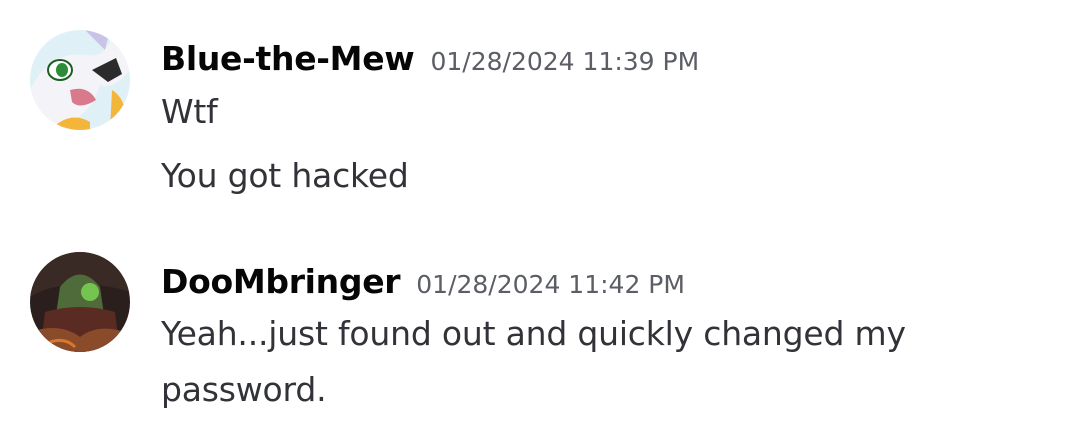 The height and width of the screenshot is (431, 1080). I want to click on message-header: Blue-the-Mew 01/28/2024 11:39 PM, so click(430, 58).